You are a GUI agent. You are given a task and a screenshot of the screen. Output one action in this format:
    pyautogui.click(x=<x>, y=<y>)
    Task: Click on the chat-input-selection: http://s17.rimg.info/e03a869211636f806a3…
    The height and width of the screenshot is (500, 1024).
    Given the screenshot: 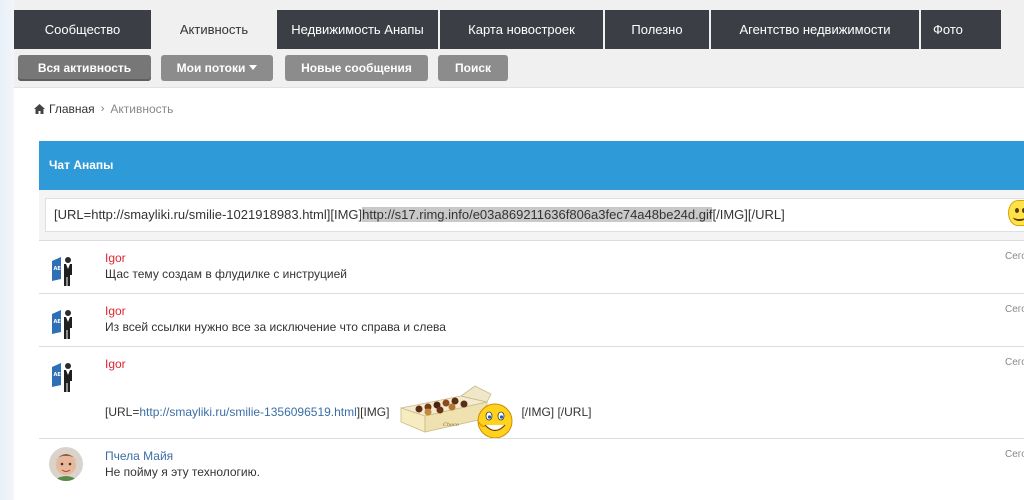 What is the action you would take?
    pyautogui.click(x=537, y=214)
    